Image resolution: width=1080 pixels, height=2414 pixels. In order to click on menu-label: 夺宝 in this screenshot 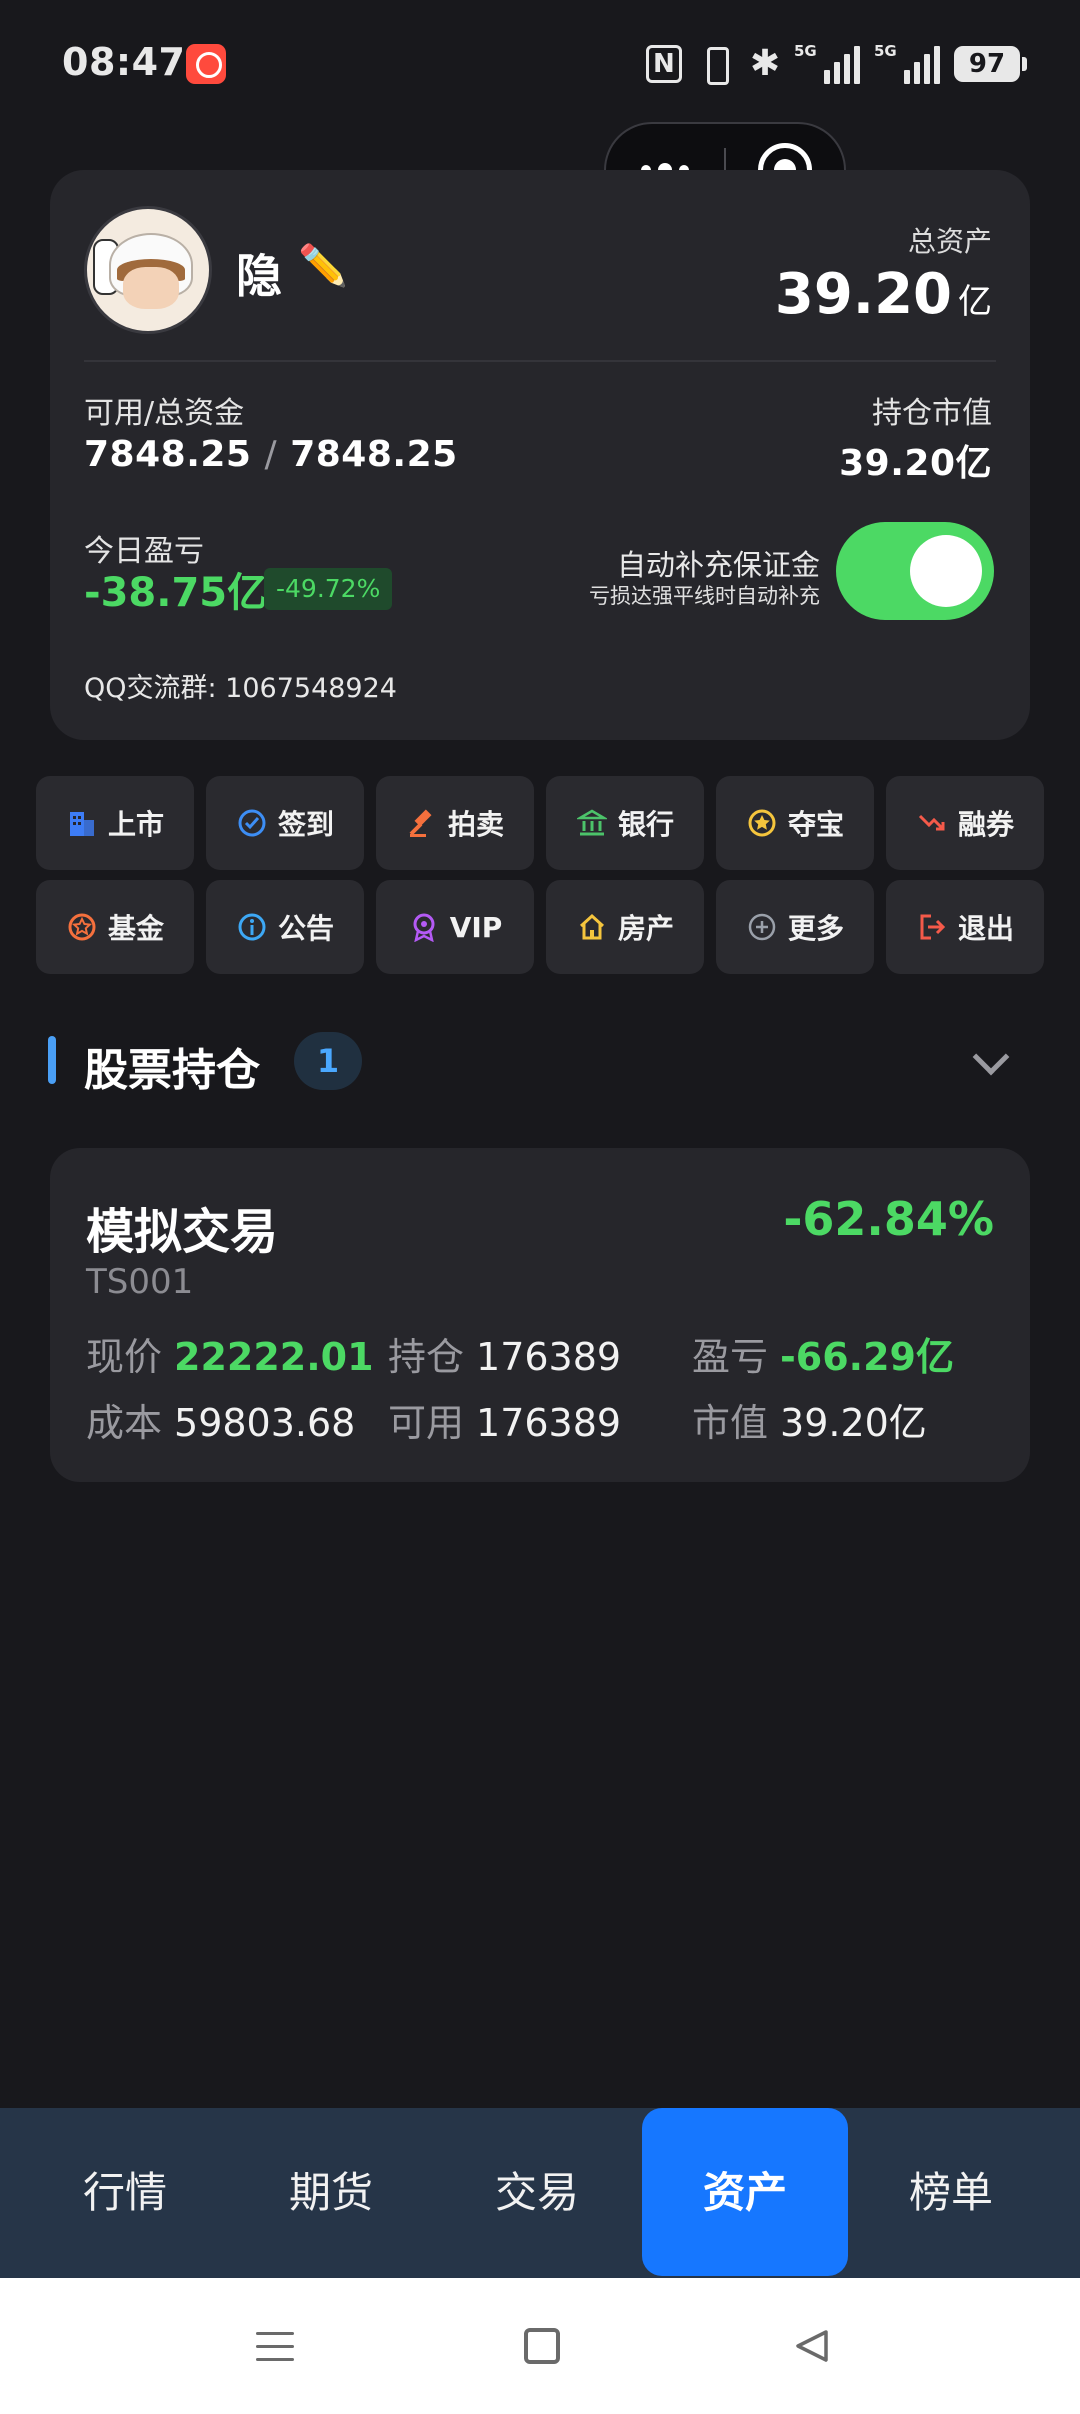, I will do `click(815, 824)`.